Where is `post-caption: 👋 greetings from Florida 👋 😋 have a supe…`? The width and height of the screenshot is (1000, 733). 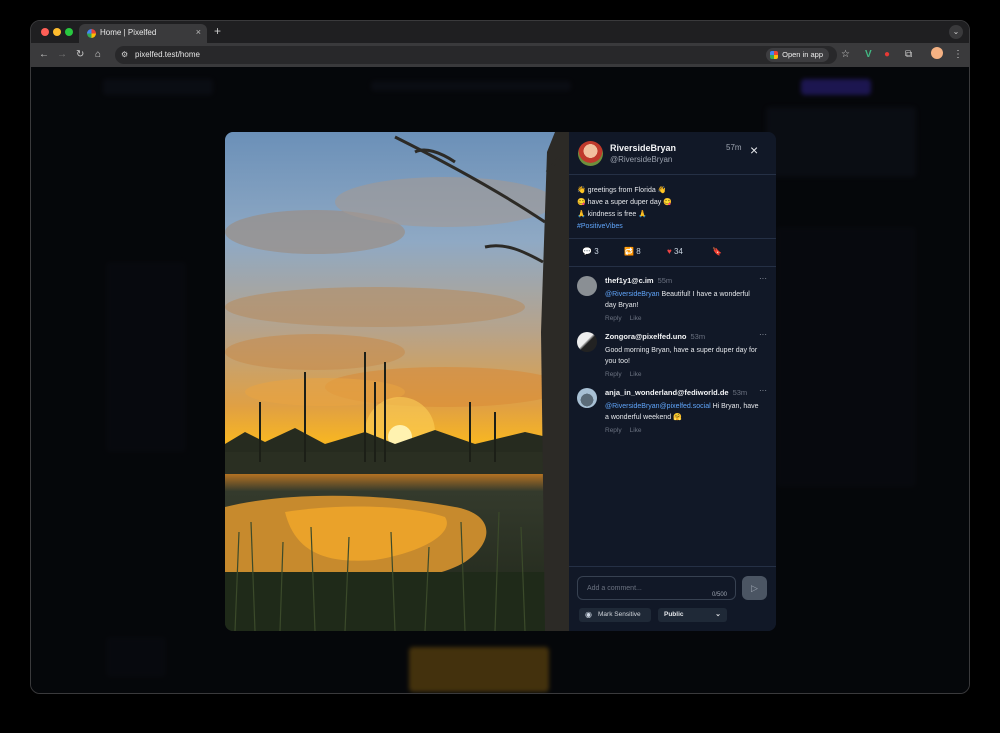 post-caption: 👋 greetings from Florida 👋 😋 have a supe… is located at coordinates (624, 209).